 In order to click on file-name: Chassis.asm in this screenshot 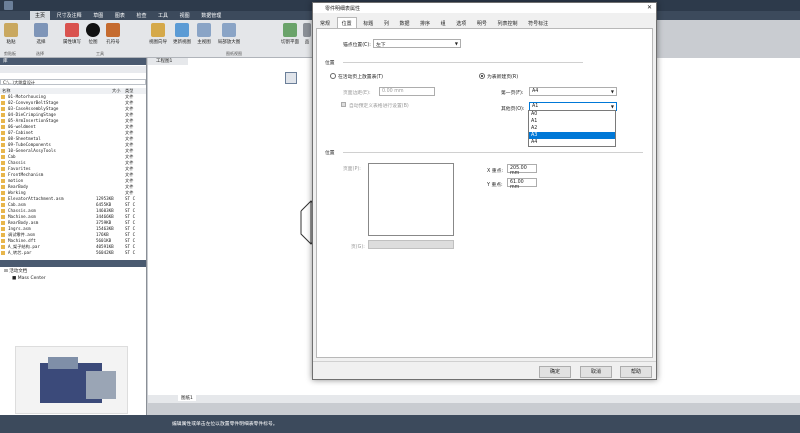, I will do `click(22, 210)`.